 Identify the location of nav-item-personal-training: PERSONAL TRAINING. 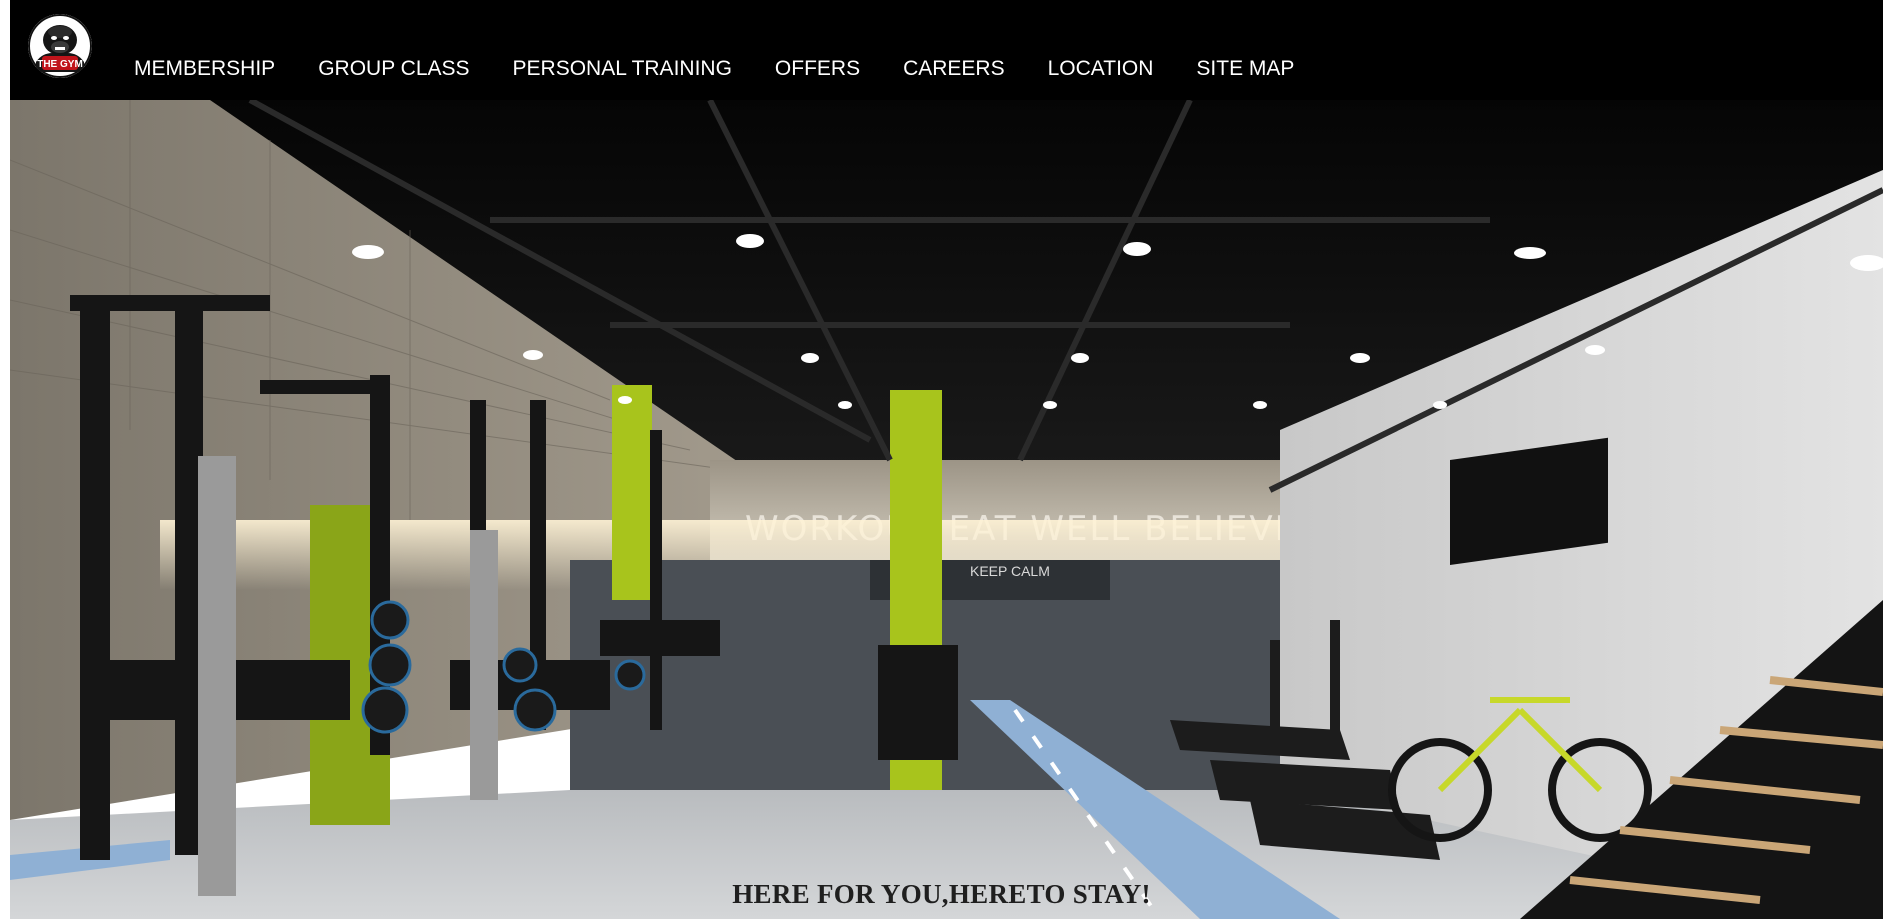
(622, 69).